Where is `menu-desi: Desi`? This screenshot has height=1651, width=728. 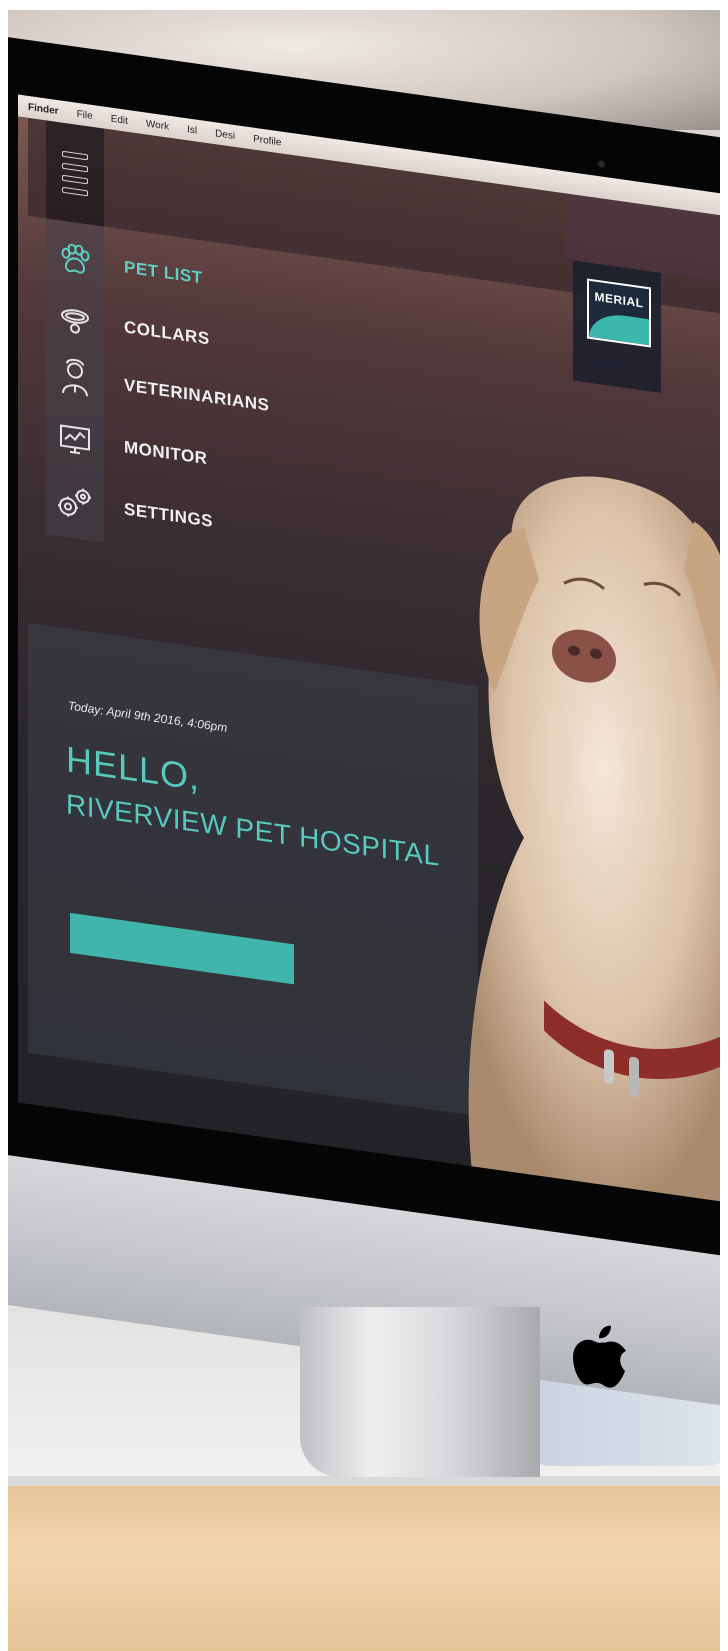
menu-desi: Desi is located at coordinates (225, 135).